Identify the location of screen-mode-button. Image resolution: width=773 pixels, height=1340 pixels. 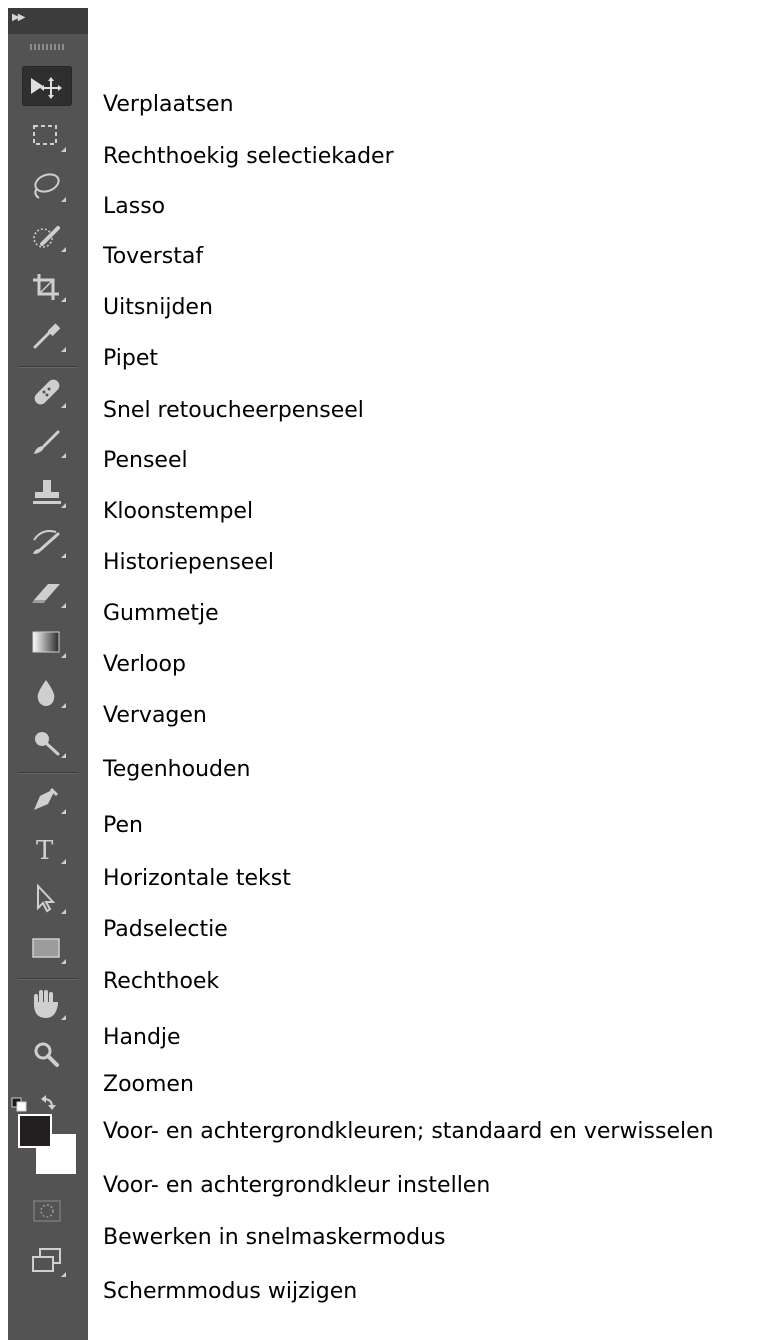
(47, 1261).